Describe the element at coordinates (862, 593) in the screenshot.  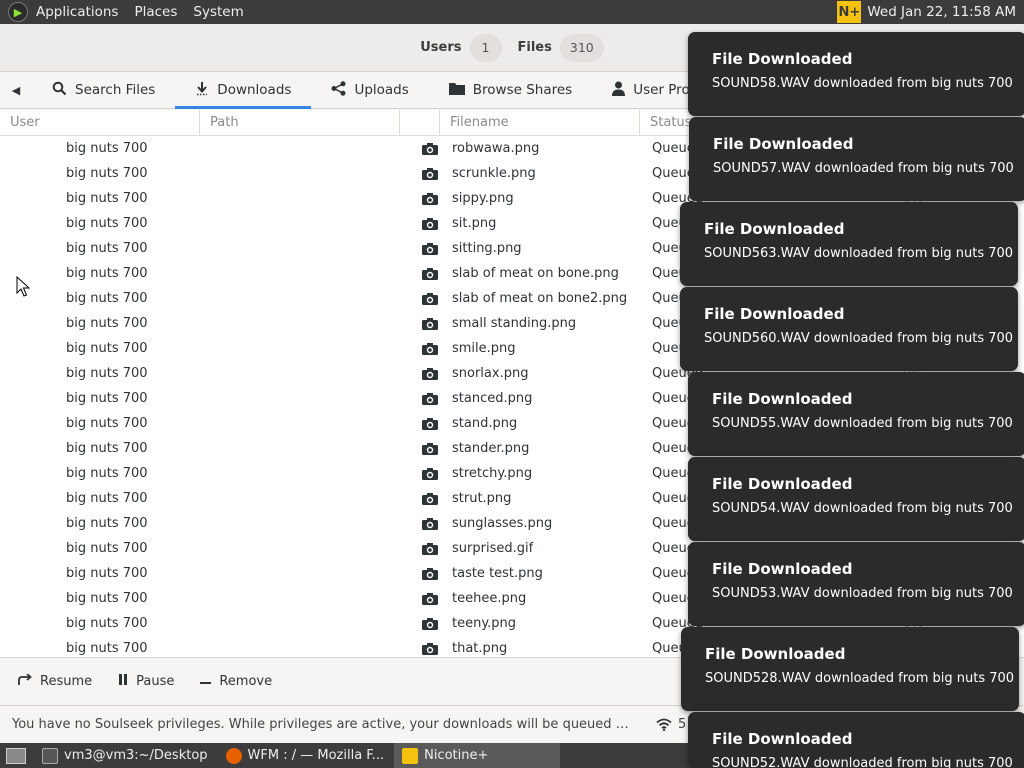
I see `notification-body: SOUND53.WAV downloaded from big nuts 700` at that location.